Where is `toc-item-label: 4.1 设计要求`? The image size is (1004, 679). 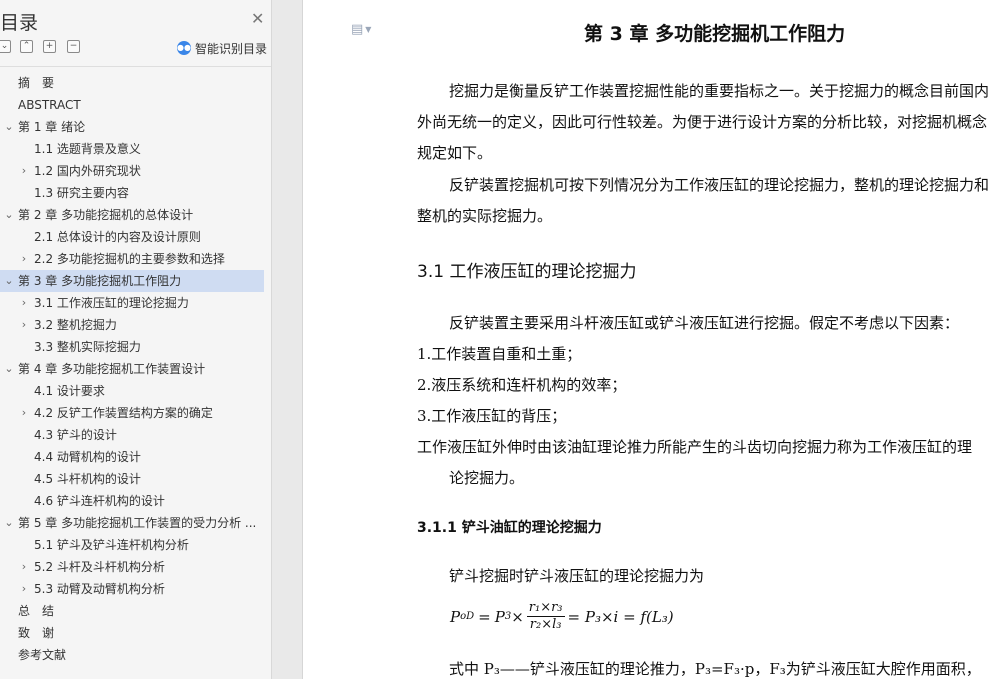
toc-item-label: 4.1 设计要求 is located at coordinates (69, 391).